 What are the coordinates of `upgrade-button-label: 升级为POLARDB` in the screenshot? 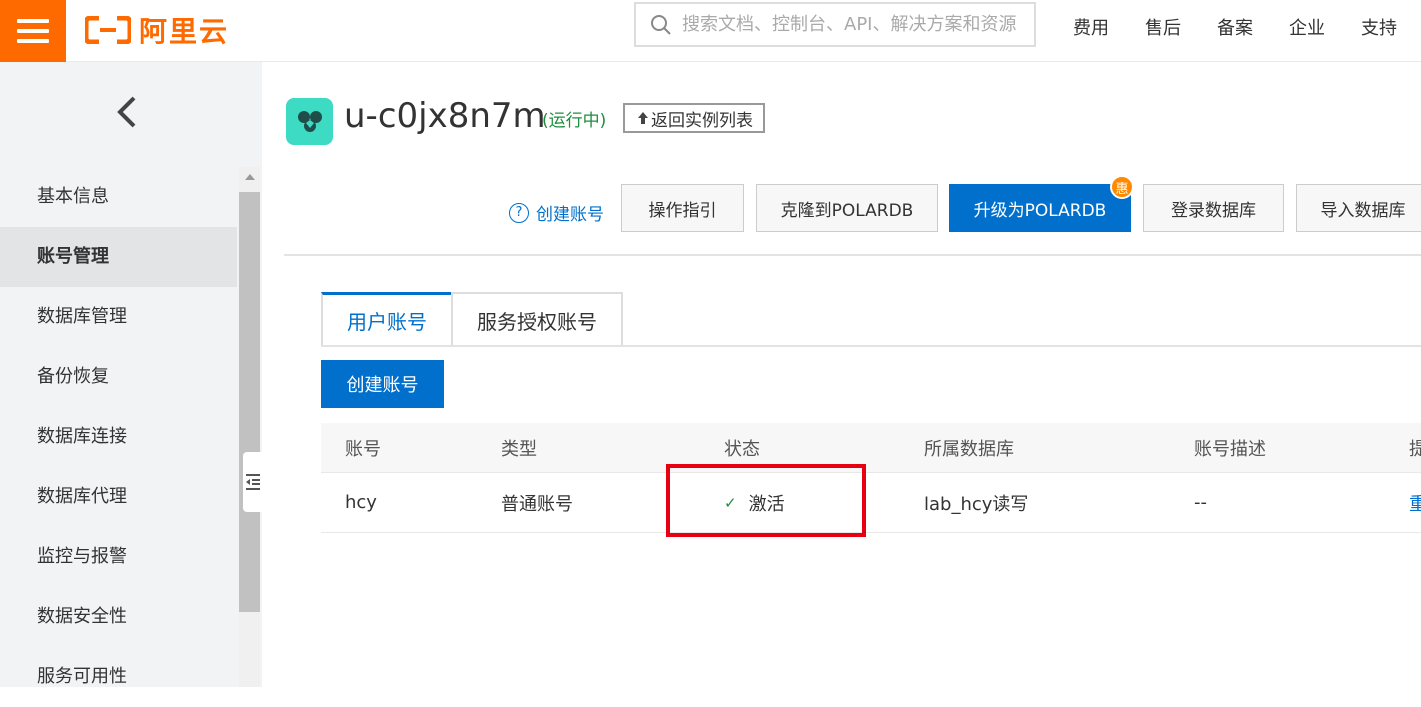 It's located at (1040, 210).